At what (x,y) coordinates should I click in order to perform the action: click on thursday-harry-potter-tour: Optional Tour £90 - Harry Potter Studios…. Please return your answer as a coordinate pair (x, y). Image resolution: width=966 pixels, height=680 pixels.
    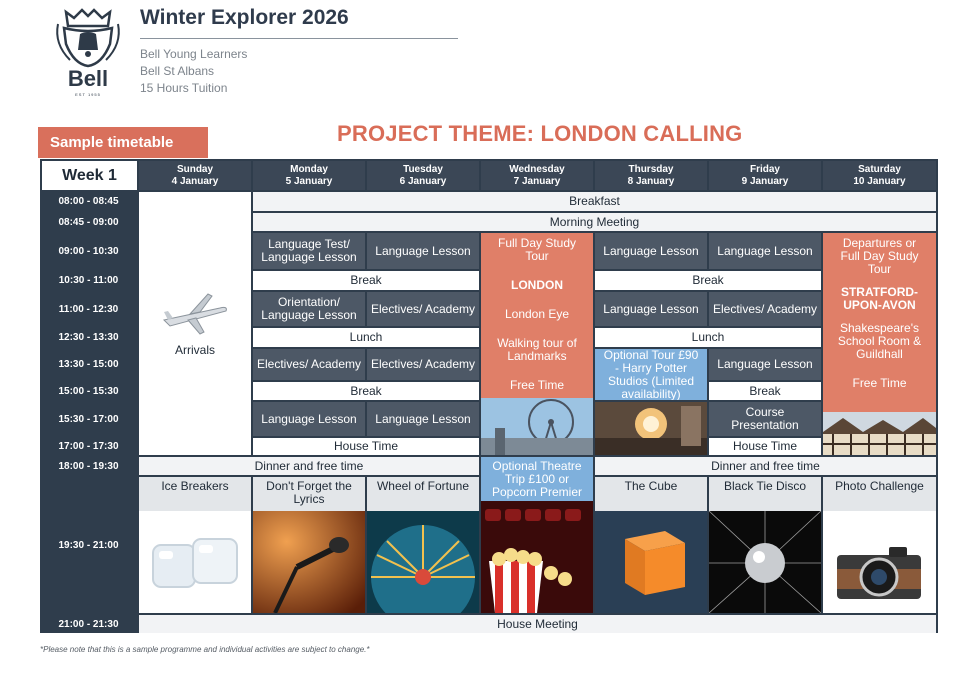
    Looking at the image, I should click on (651, 374).